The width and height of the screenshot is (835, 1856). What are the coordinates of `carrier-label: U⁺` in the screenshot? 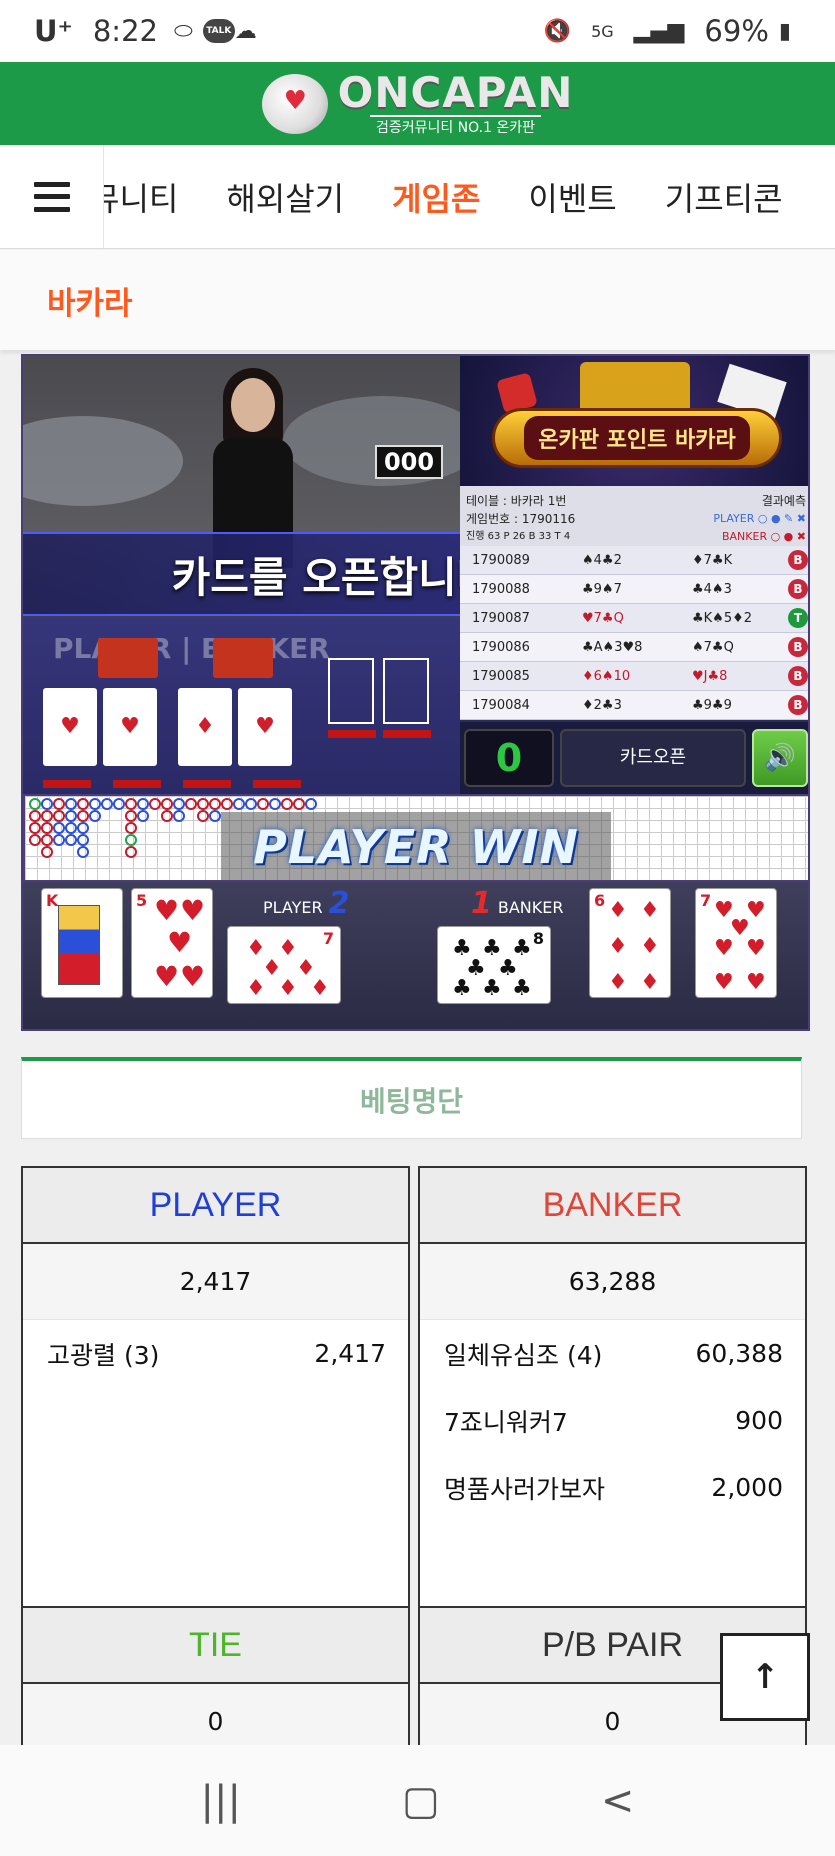 It's located at (53, 31).